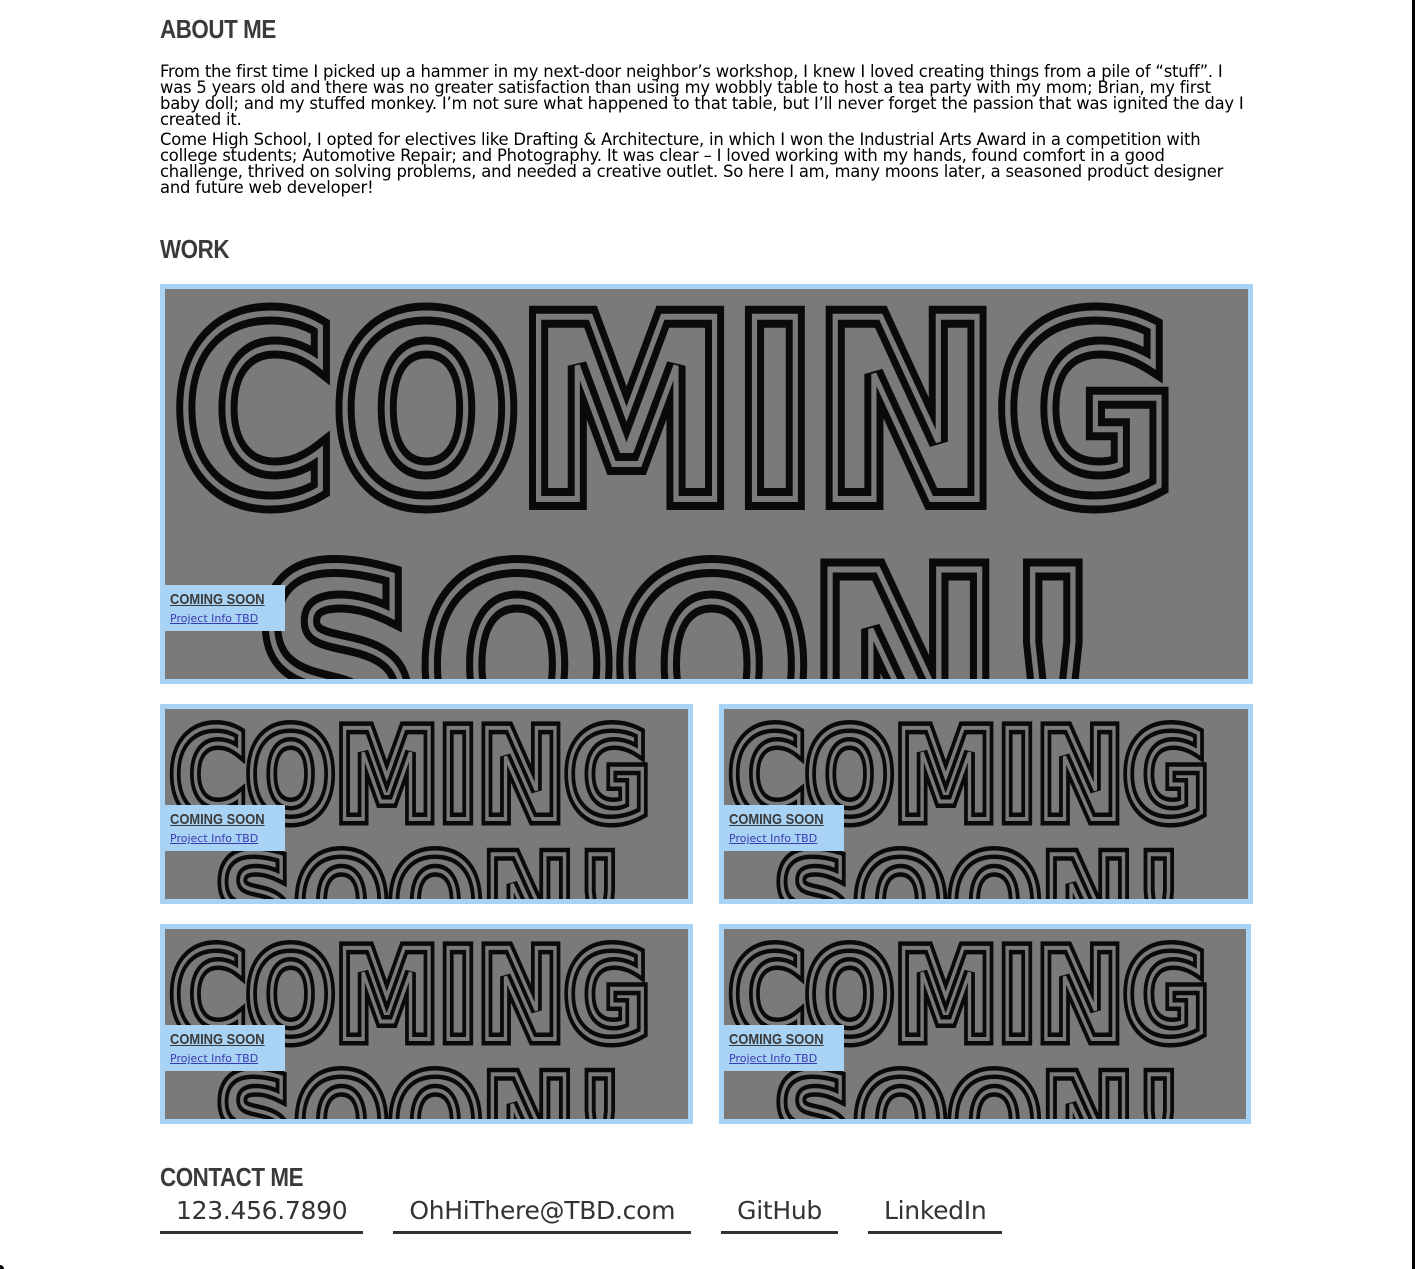 Image resolution: width=1415 pixels, height=1269 pixels. Describe the element at coordinates (218, 29) in the screenshot. I see `about-heading: About Me` at that location.